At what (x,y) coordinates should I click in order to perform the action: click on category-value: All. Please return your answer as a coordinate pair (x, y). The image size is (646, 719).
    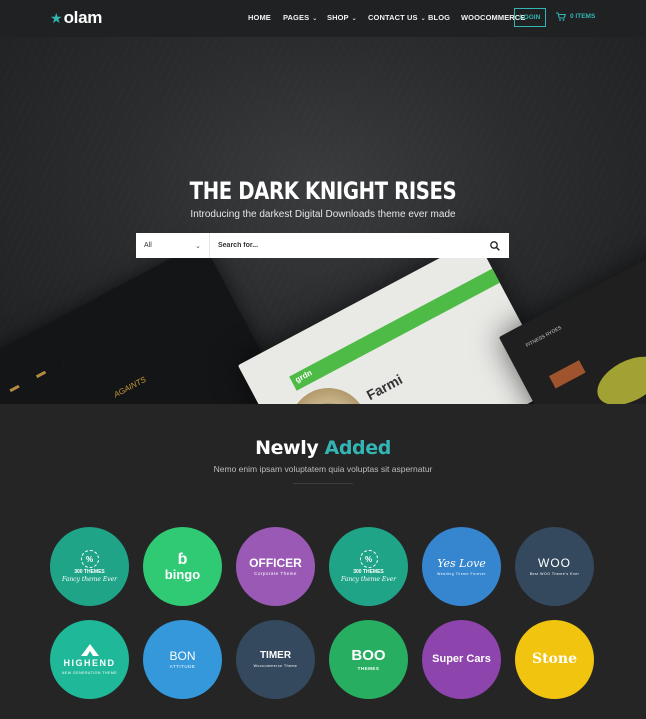
    Looking at the image, I should click on (148, 245).